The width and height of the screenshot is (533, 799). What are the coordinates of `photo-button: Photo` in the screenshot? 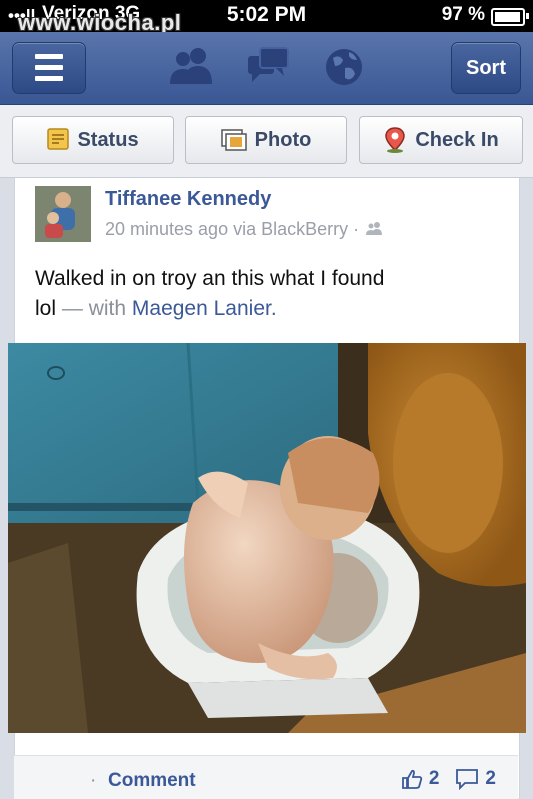 It's located at (266, 140).